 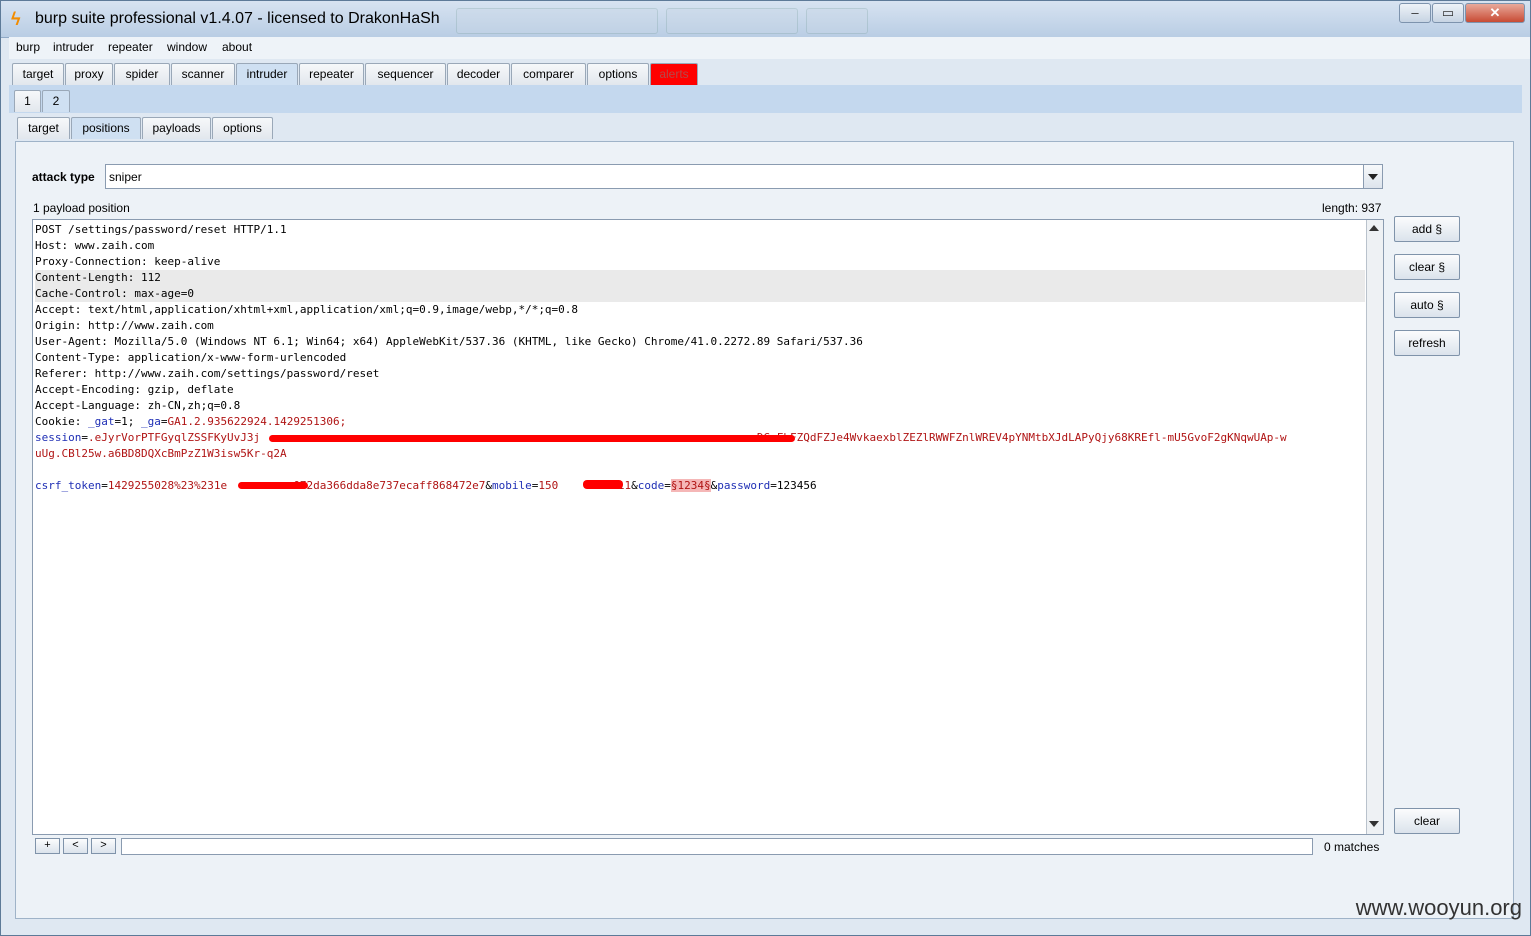 I want to click on tab-repeater: repeater, so click(x=331, y=74).